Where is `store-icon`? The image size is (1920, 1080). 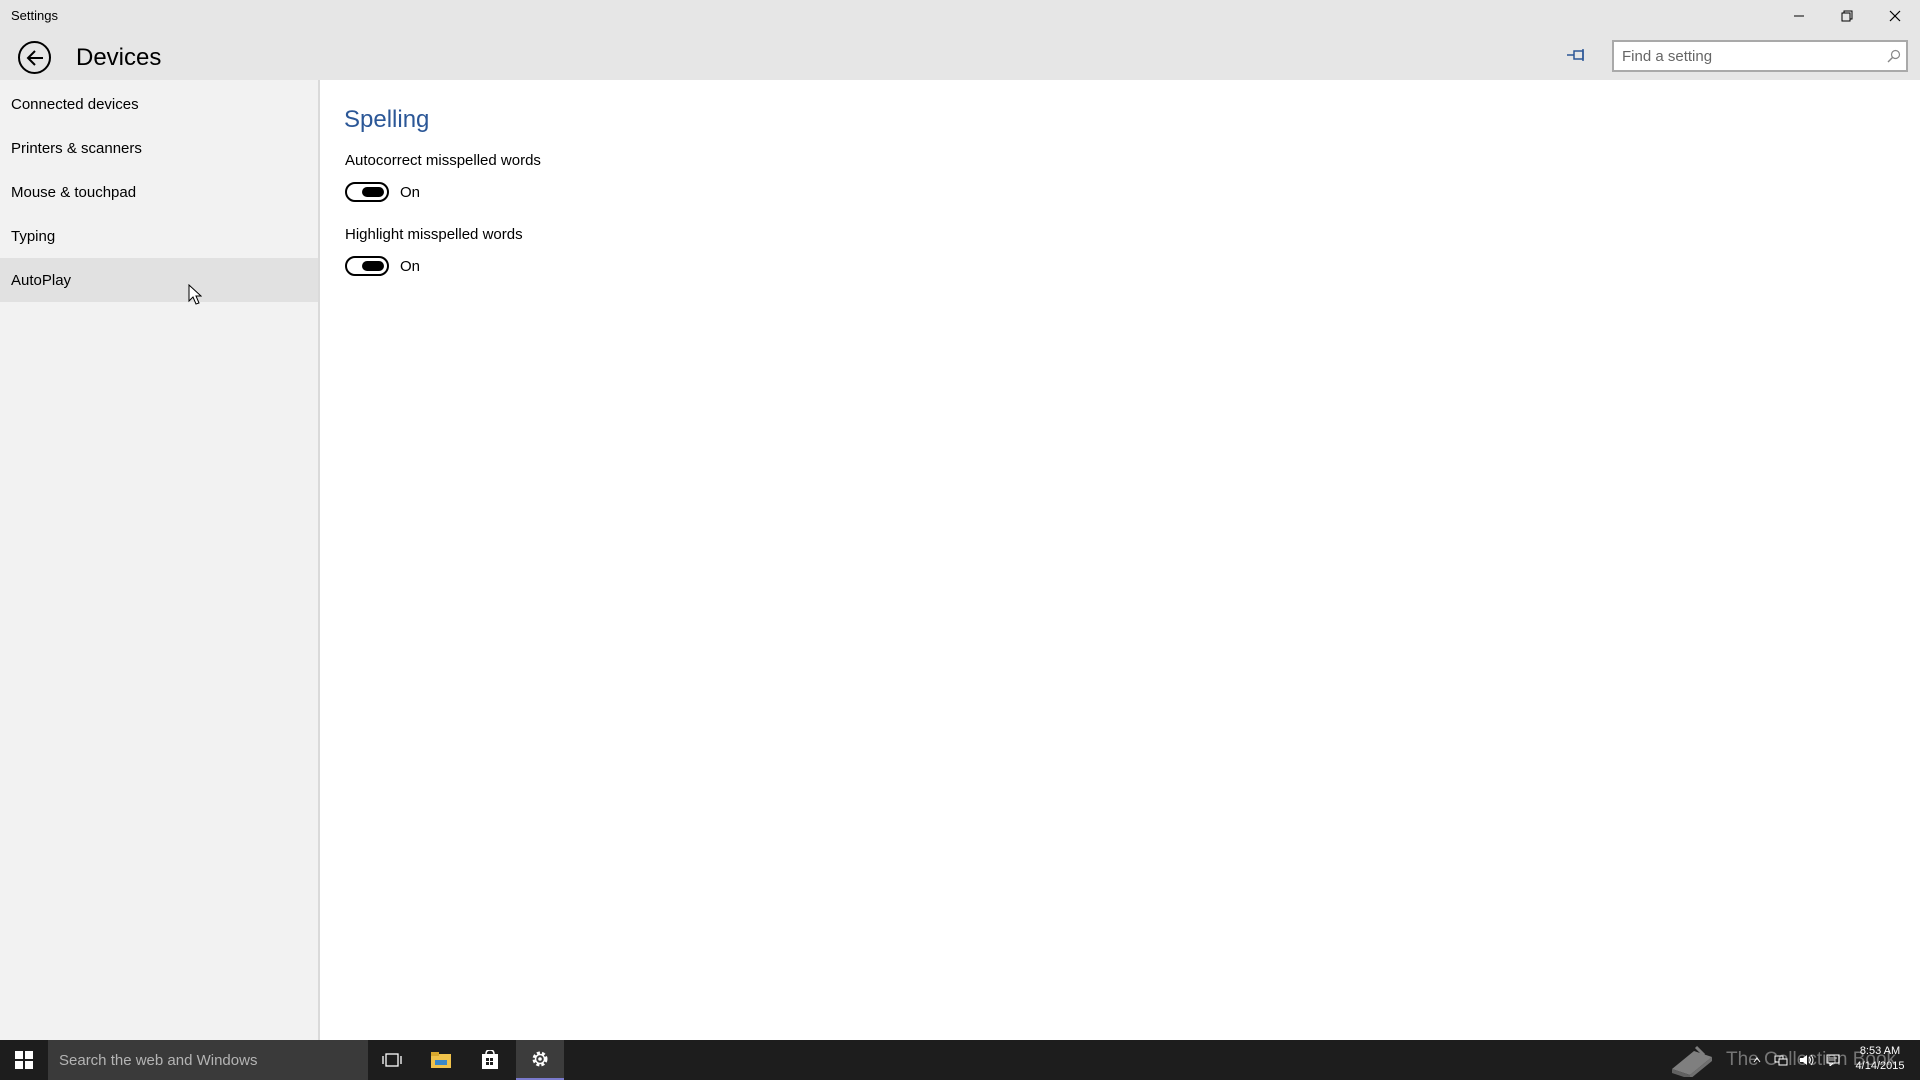 store-icon is located at coordinates (490, 1059).